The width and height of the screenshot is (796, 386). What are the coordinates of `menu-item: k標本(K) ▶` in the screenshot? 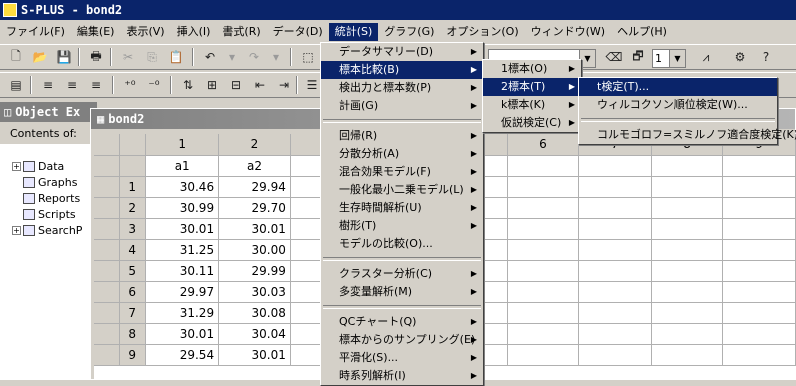 It's located at (532, 105).